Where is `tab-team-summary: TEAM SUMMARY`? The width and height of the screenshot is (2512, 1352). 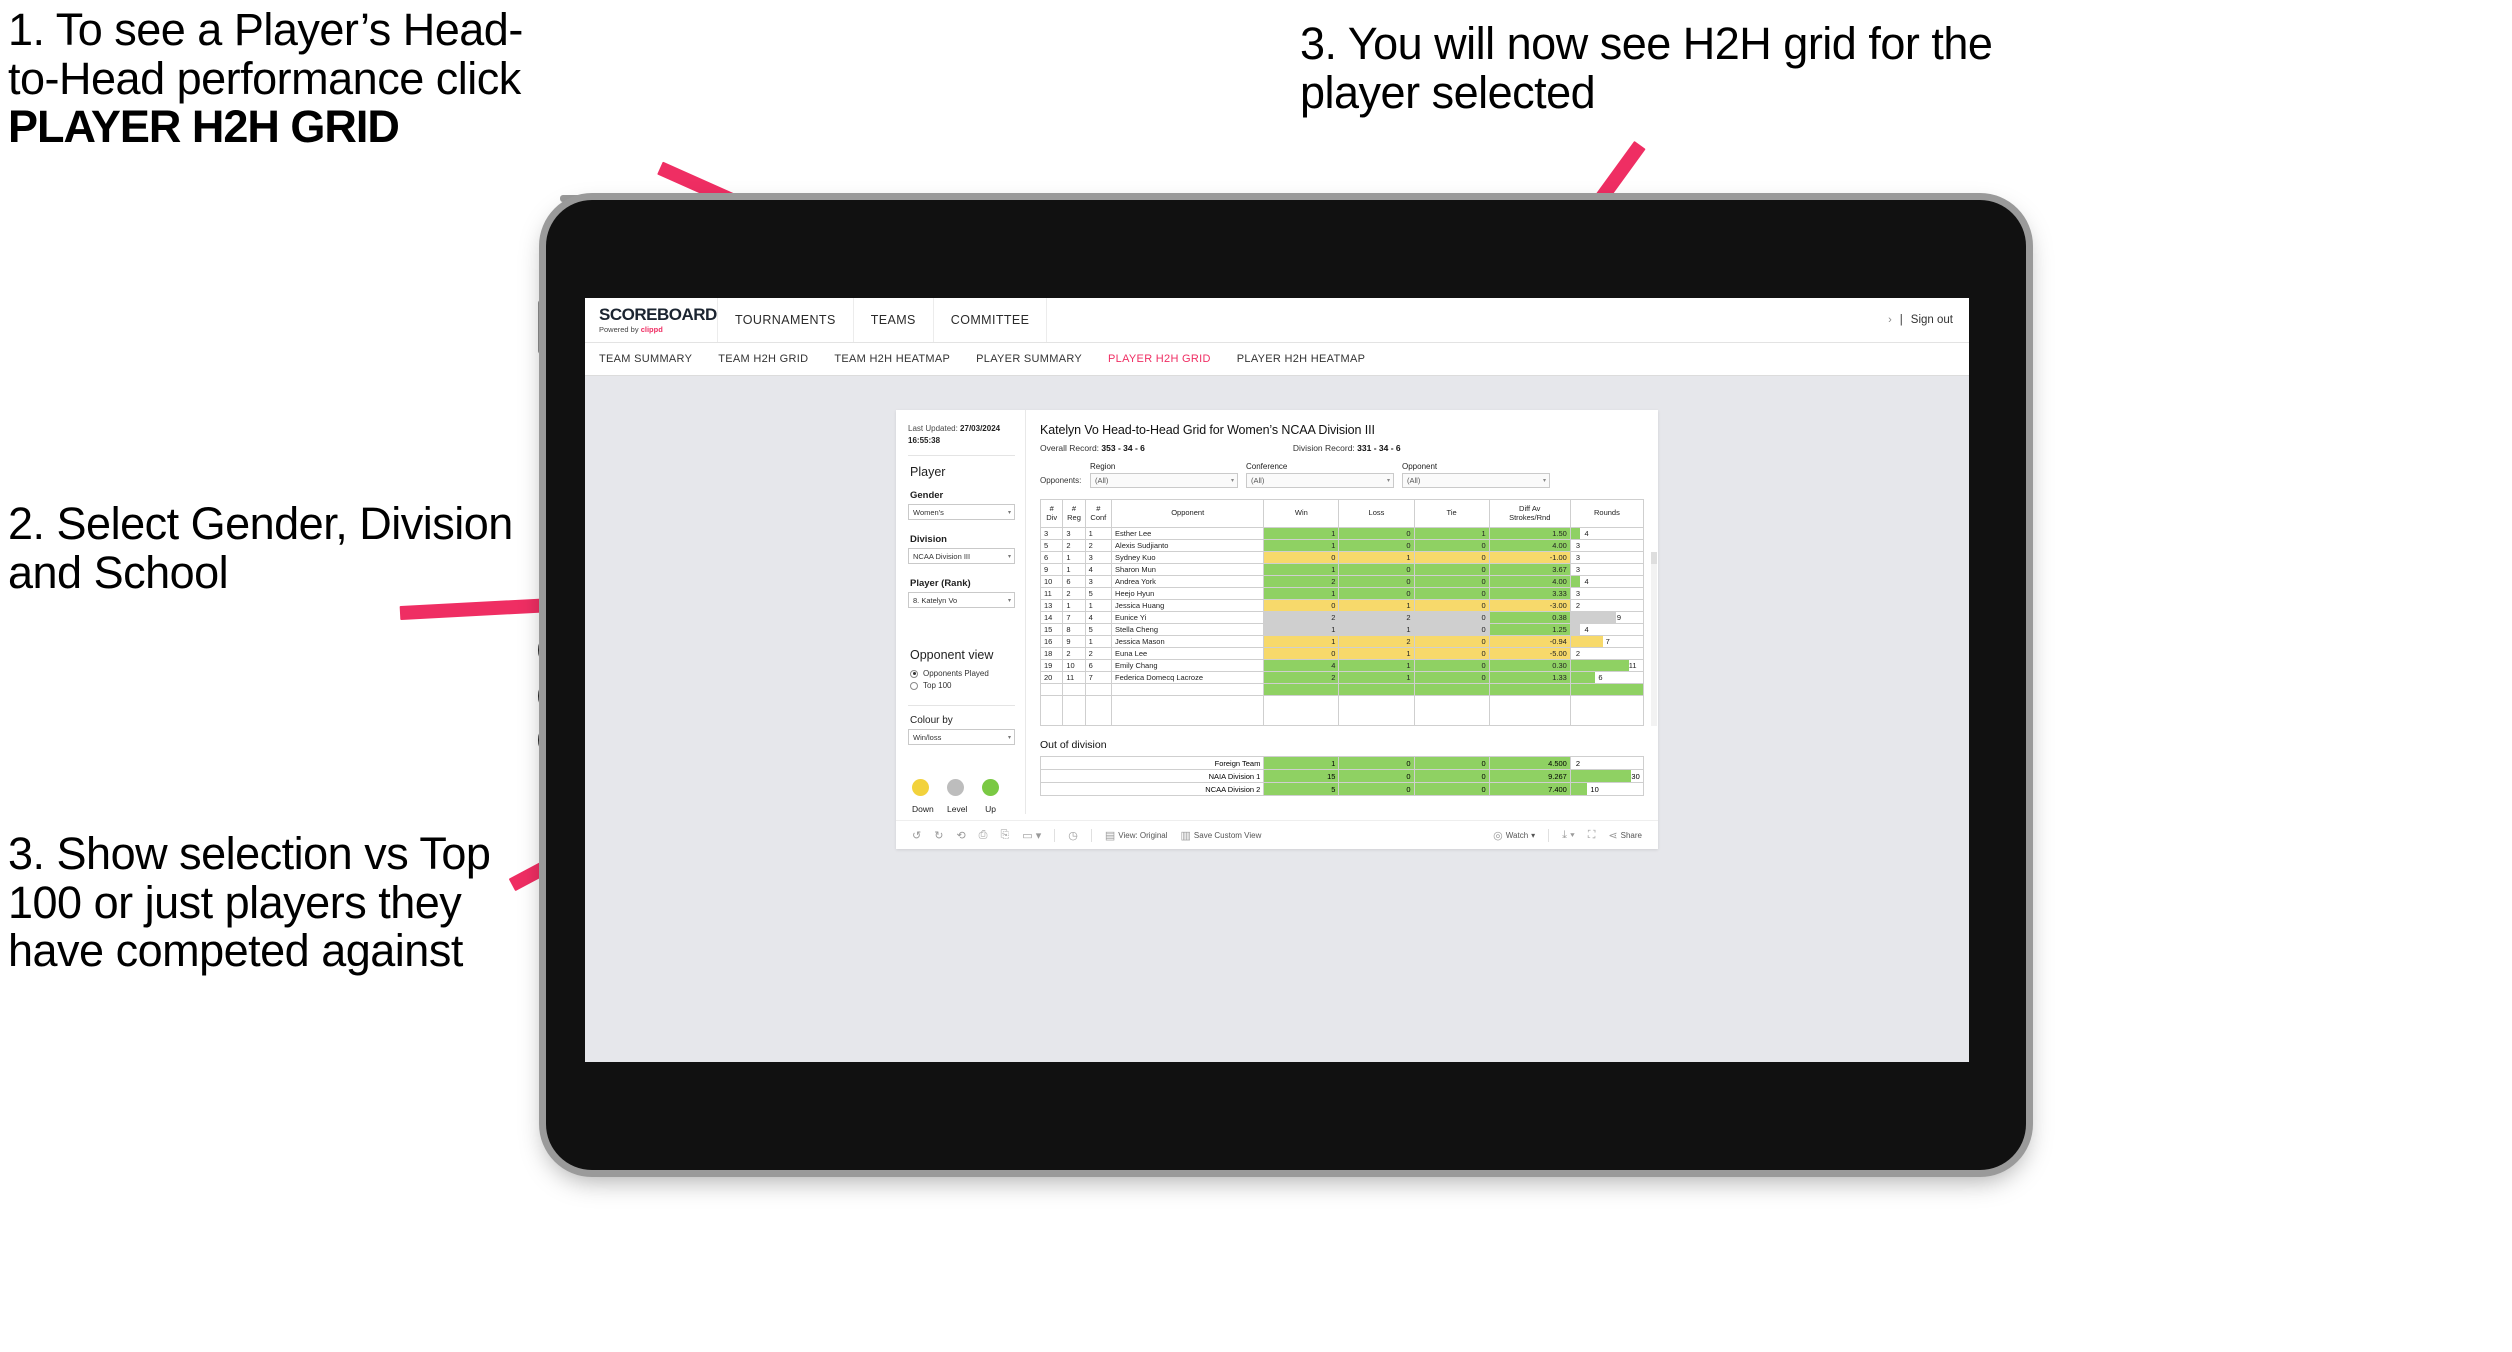
tab-team-summary: TEAM SUMMARY is located at coordinates (645, 359).